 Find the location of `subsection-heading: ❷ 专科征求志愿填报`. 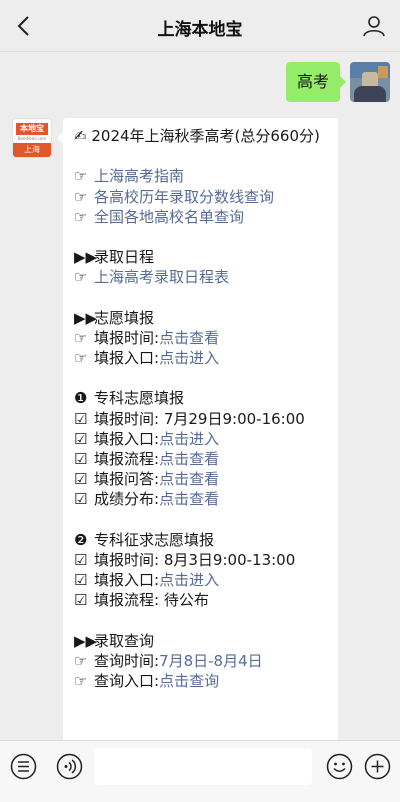

subsection-heading: ❷ 专科征求志愿填报 is located at coordinates (144, 539).